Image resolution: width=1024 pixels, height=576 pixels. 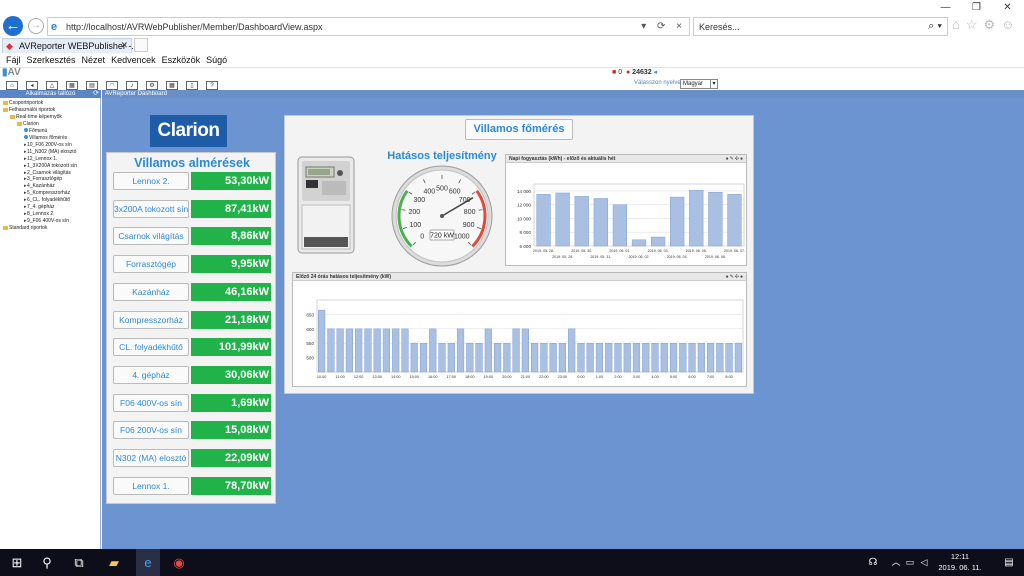 I want to click on tree-item: ▸10_F06 200V-os sín, so click(x=48, y=145).